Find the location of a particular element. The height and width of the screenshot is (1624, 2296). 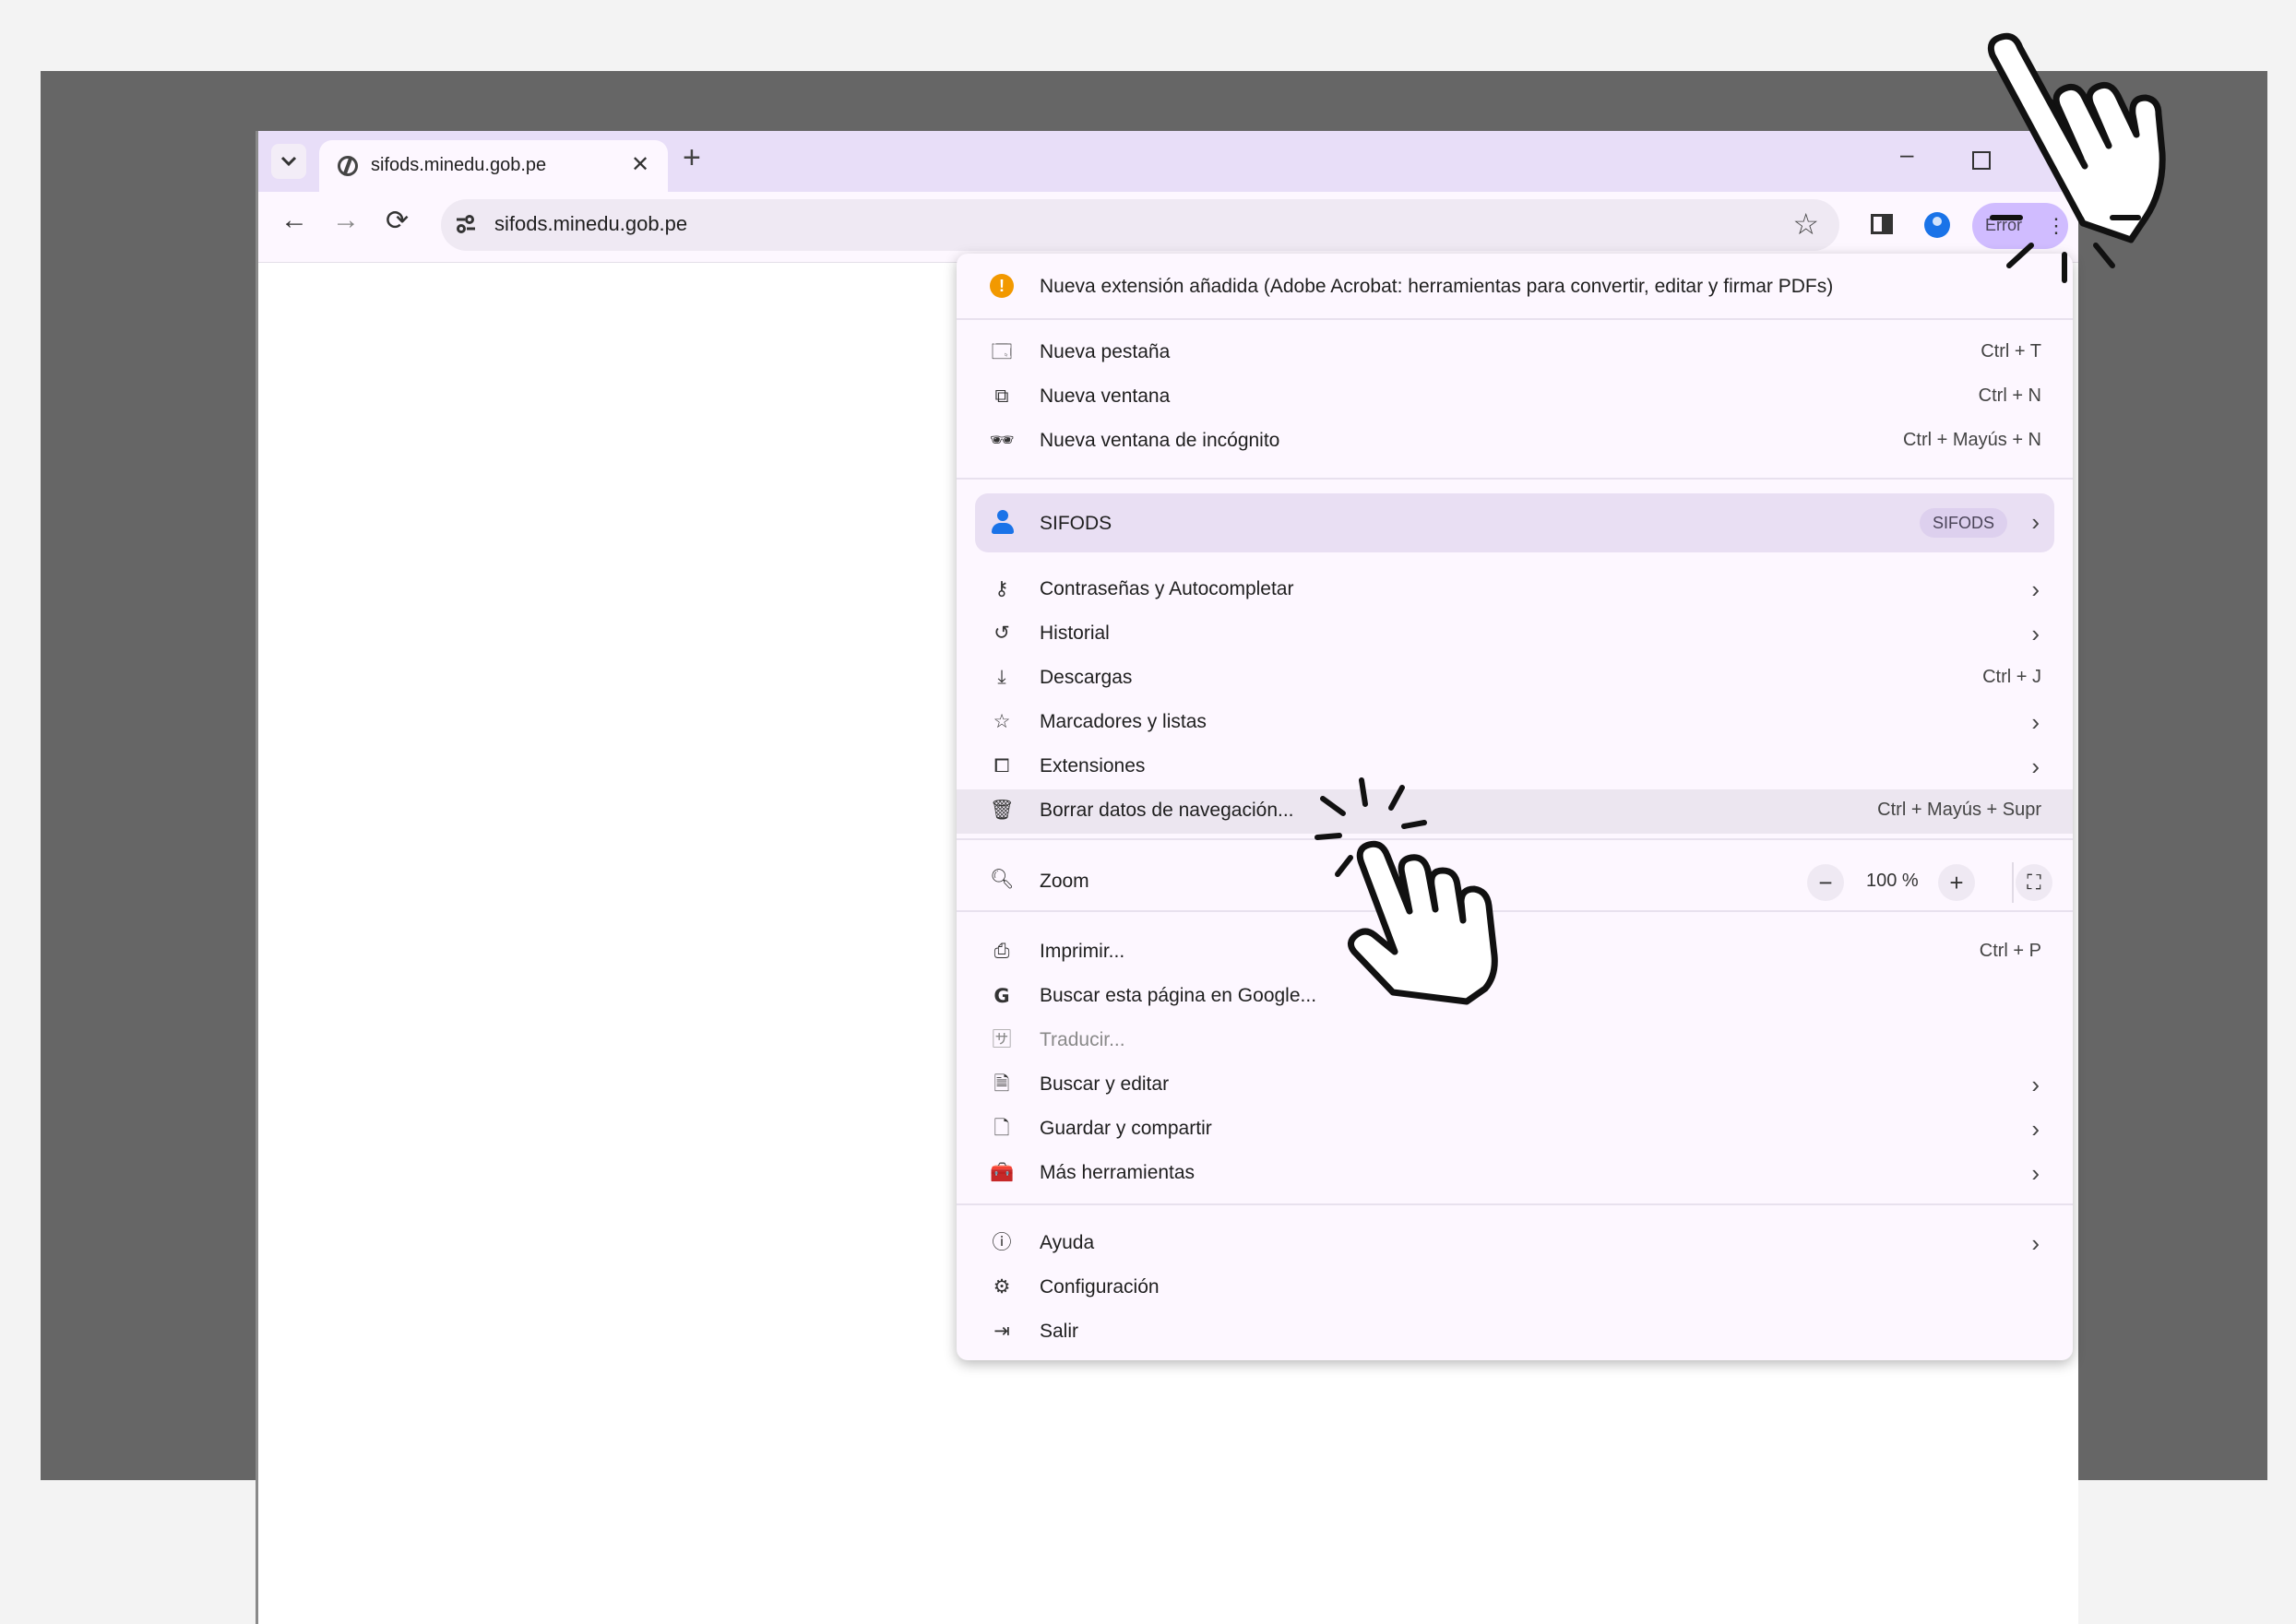

menu-item-help: ⓘ Ayuda › is located at coordinates (1515, 1244).